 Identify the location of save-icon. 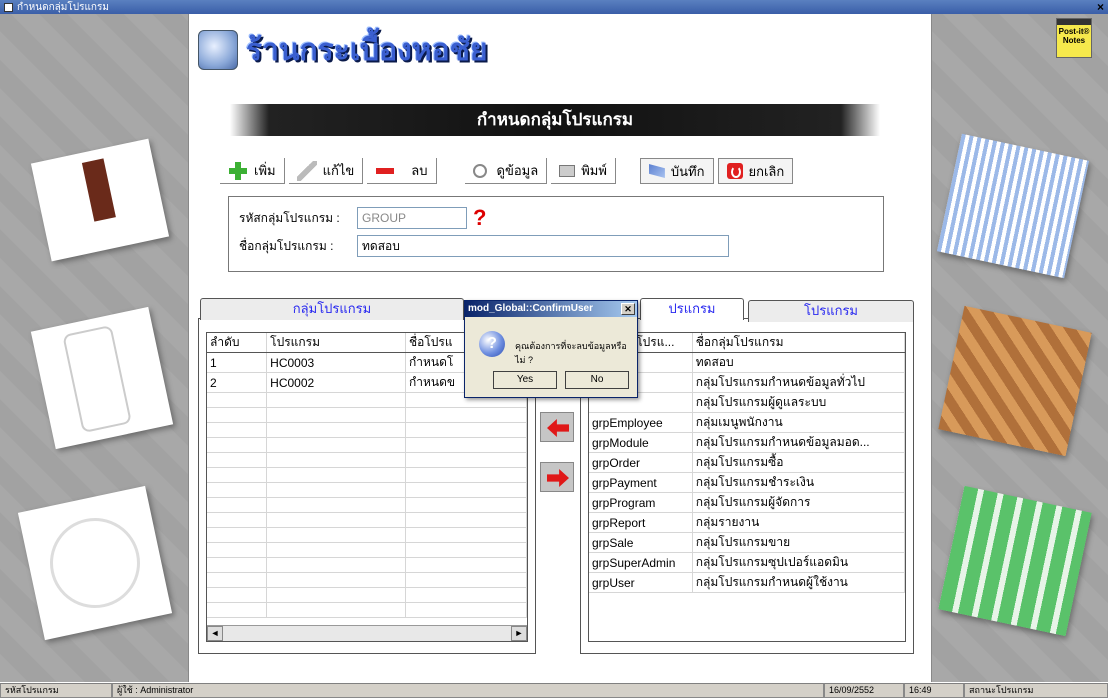
(656, 171).